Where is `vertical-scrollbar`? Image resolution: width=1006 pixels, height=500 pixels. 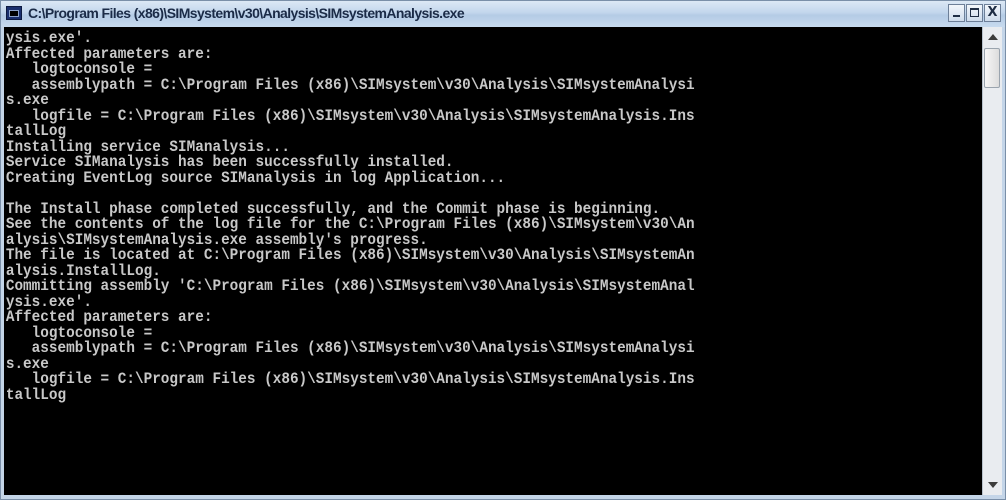
vertical-scrollbar is located at coordinates (992, 261).